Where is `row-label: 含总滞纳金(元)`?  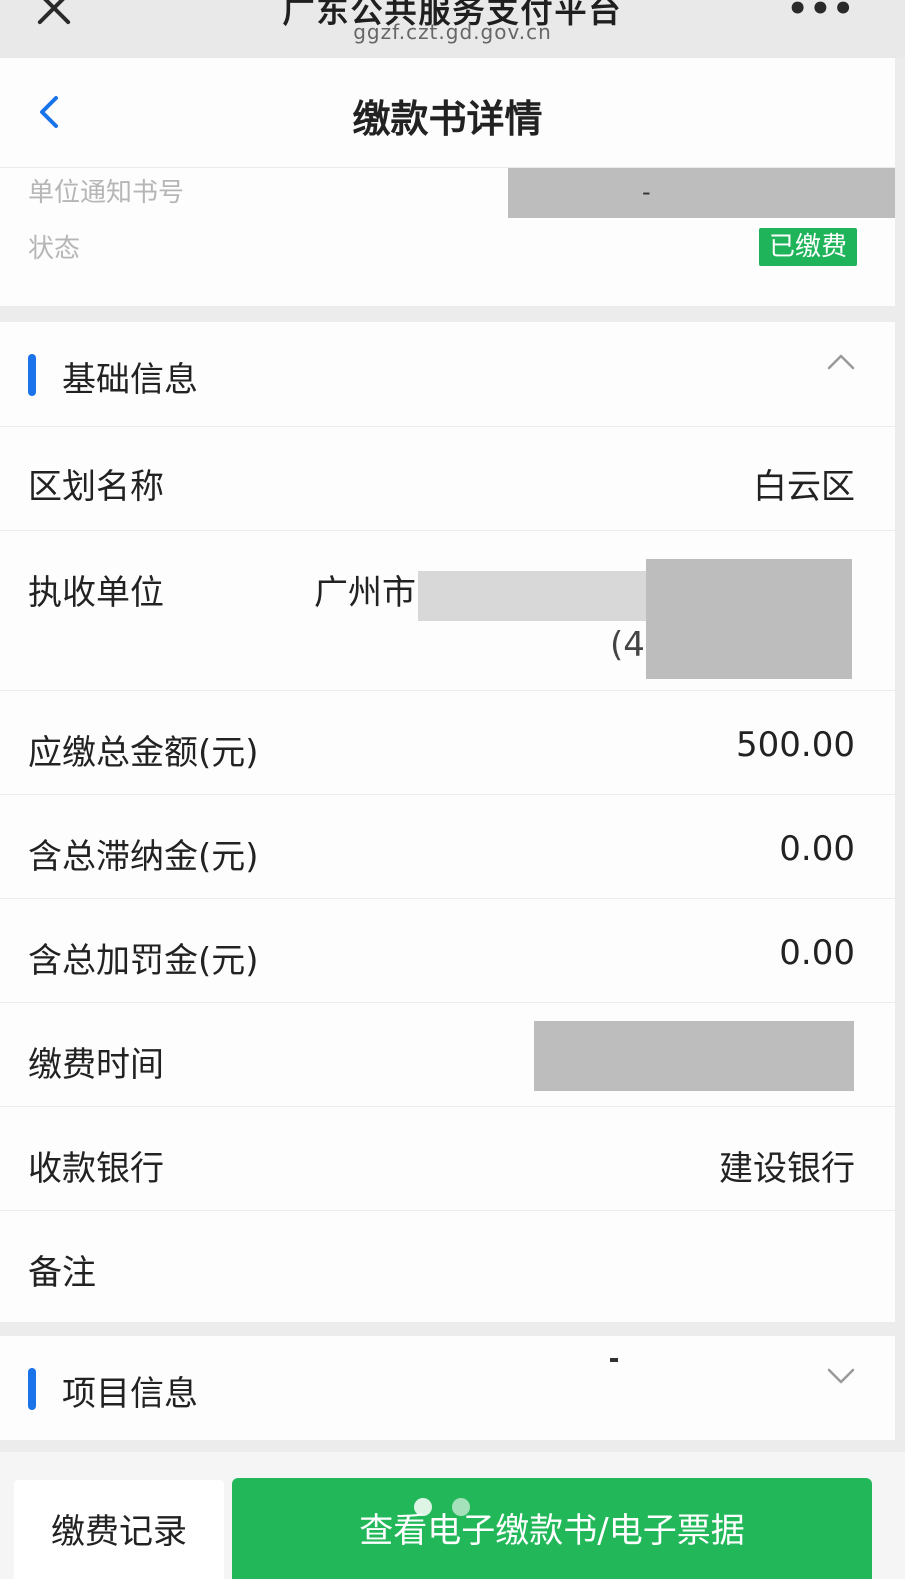 row-label: 含总滞纳金(元) is located at coordinates (143, 857).